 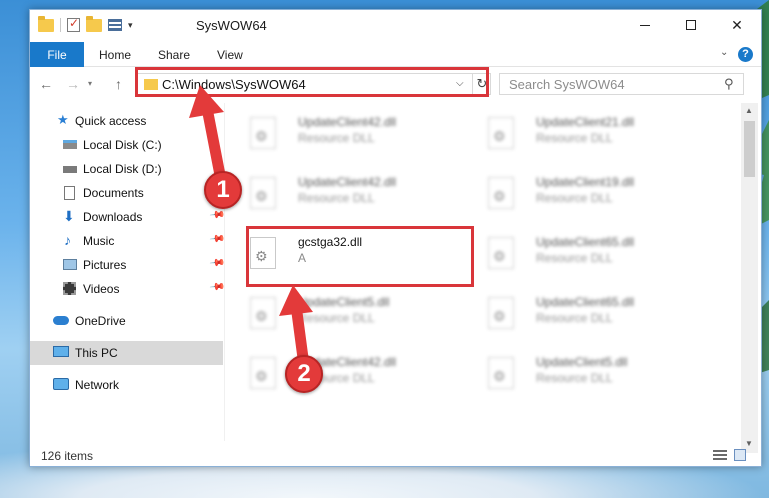 What do you see at coordinates (126, 353) in the screenshot?
I see `sidebar-item-this-pc: This PC` at bounding box center [126, 353].